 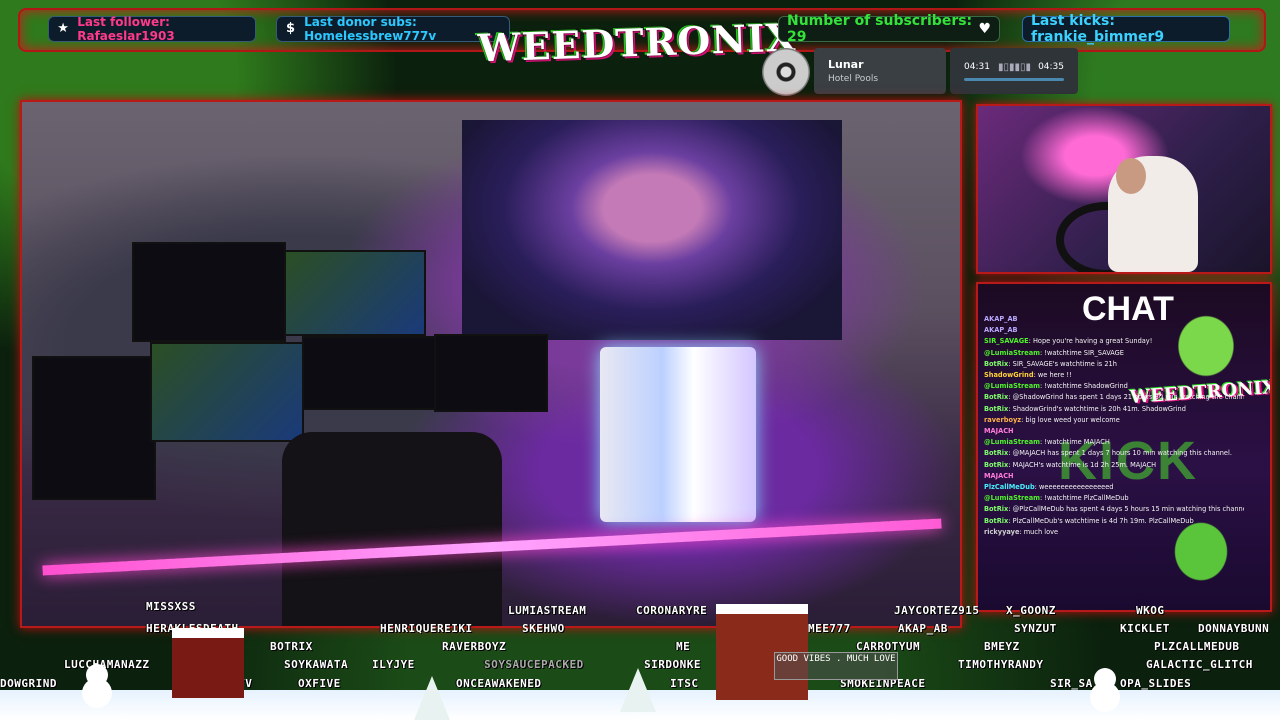 What do you see at coordinates (1090, 341) in the screenshot?
I see `chat-text: : Hope you're having a great Sunday!` at bounding box center [1090, 341].